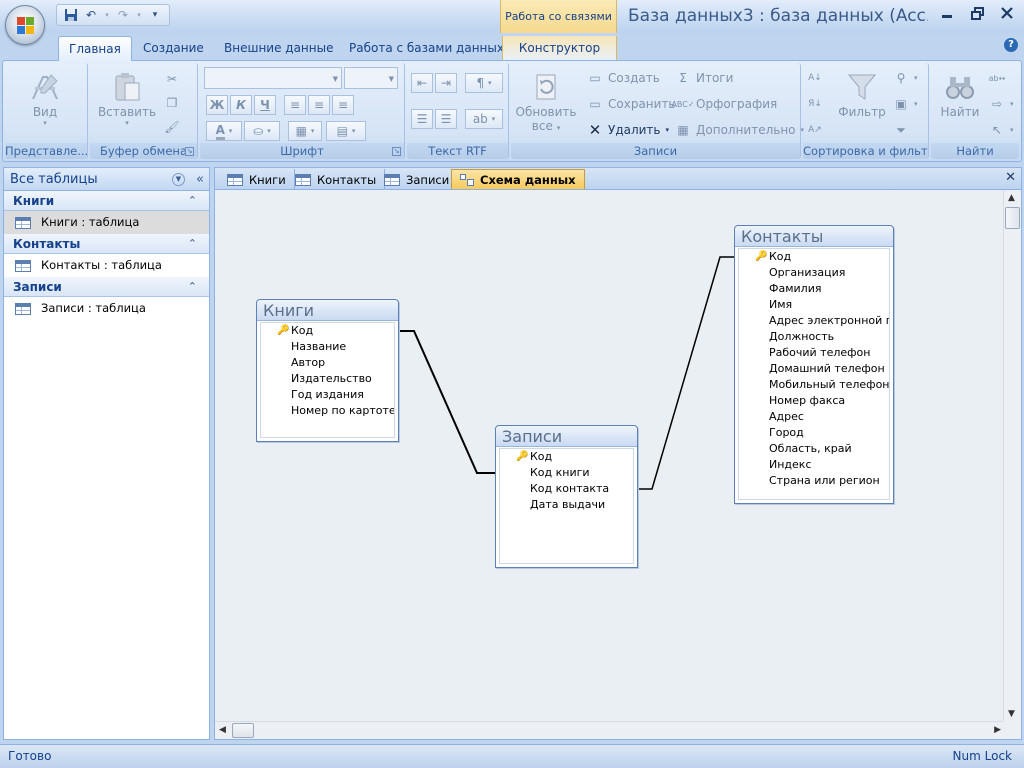 The image size is (1024, 768). What do you see at coordinates (814, 369) in the screenshot?
I see `field-row: Домашний телефон` at bounding box center [814, 369].